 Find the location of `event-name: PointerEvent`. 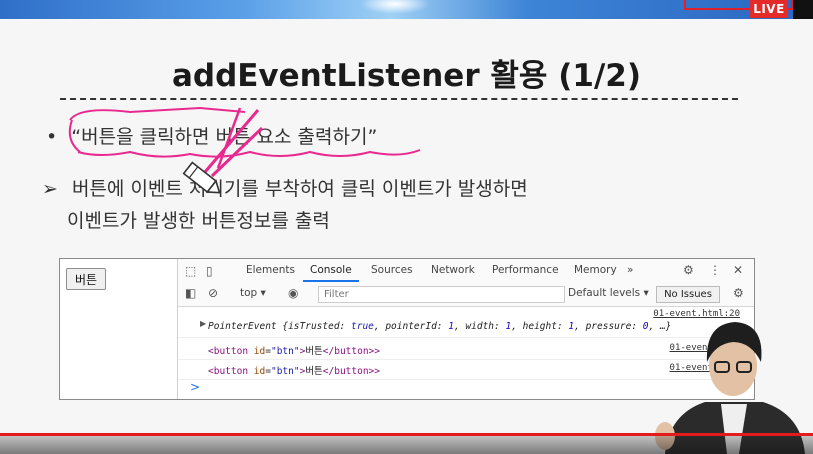

event-name: PointerEvent is located at coordinates (242, 326).